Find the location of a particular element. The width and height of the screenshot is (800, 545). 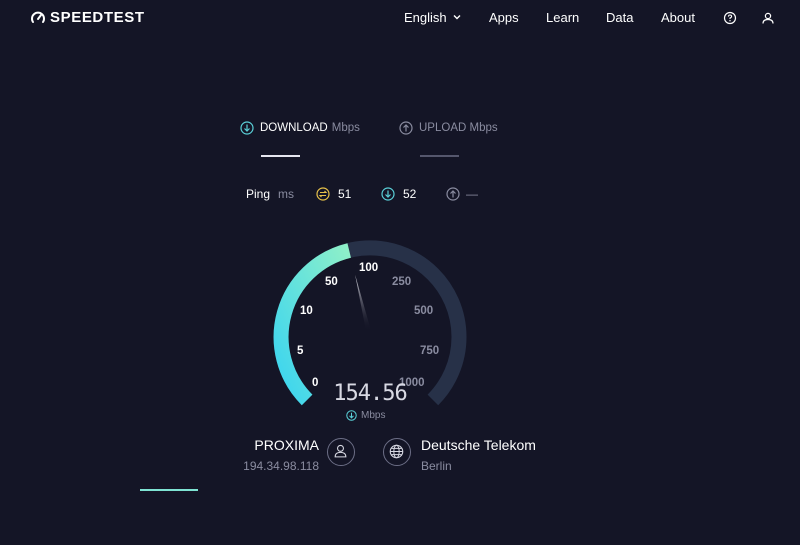

scale-label-10: 10 is located at coordinates (306, 311).